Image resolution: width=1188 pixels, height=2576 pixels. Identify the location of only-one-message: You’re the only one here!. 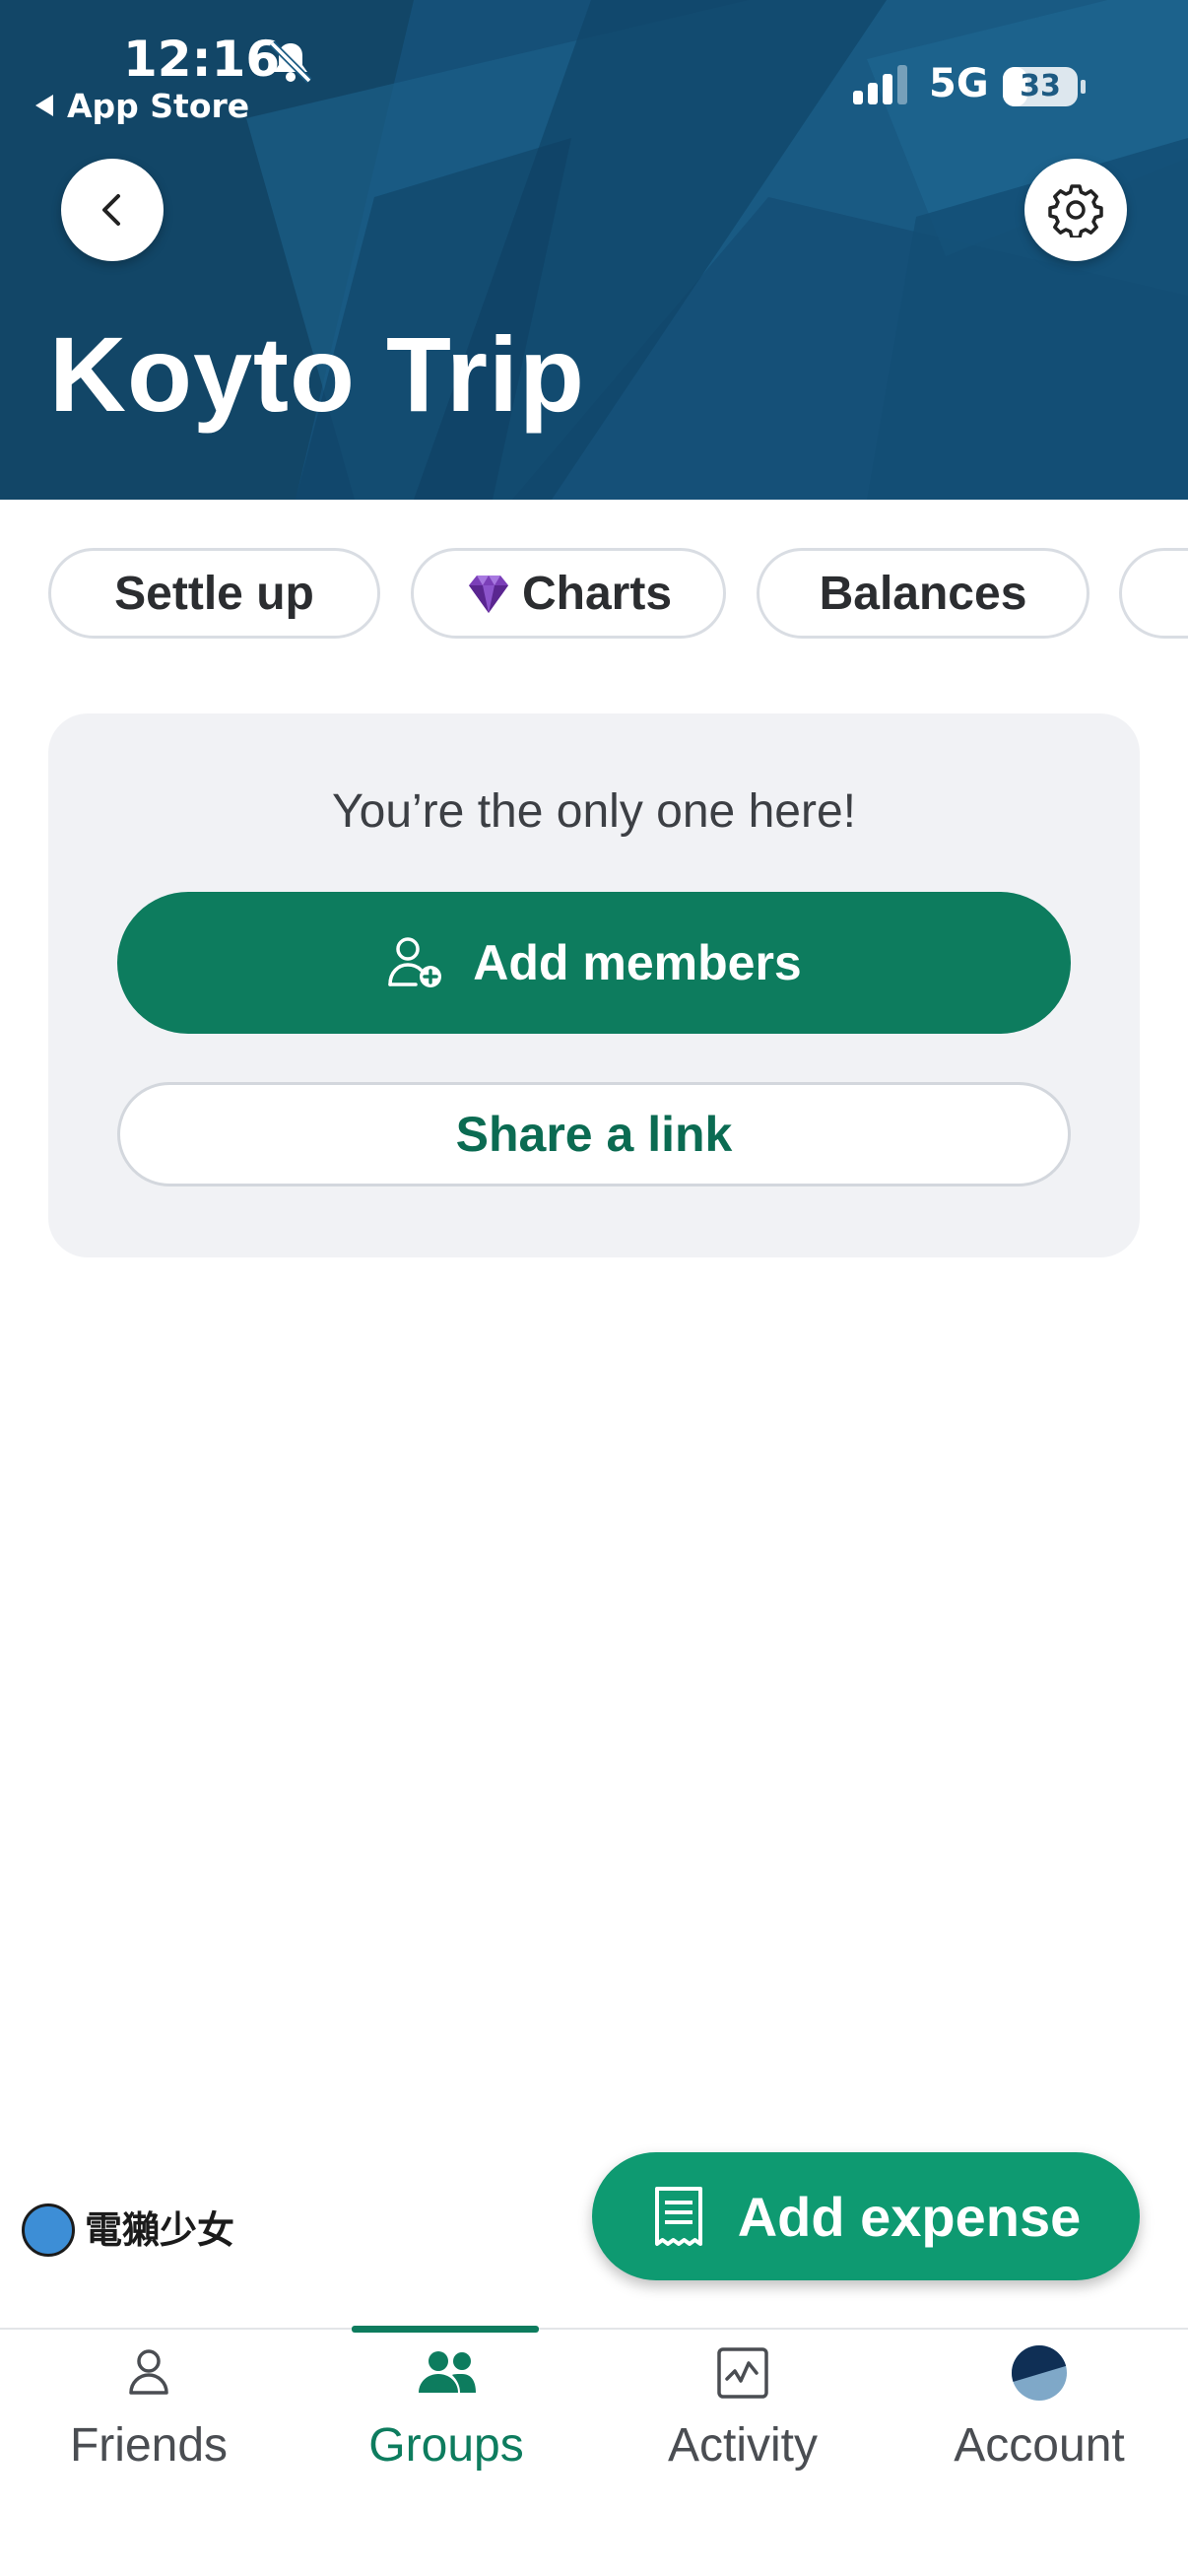
(594, 811).